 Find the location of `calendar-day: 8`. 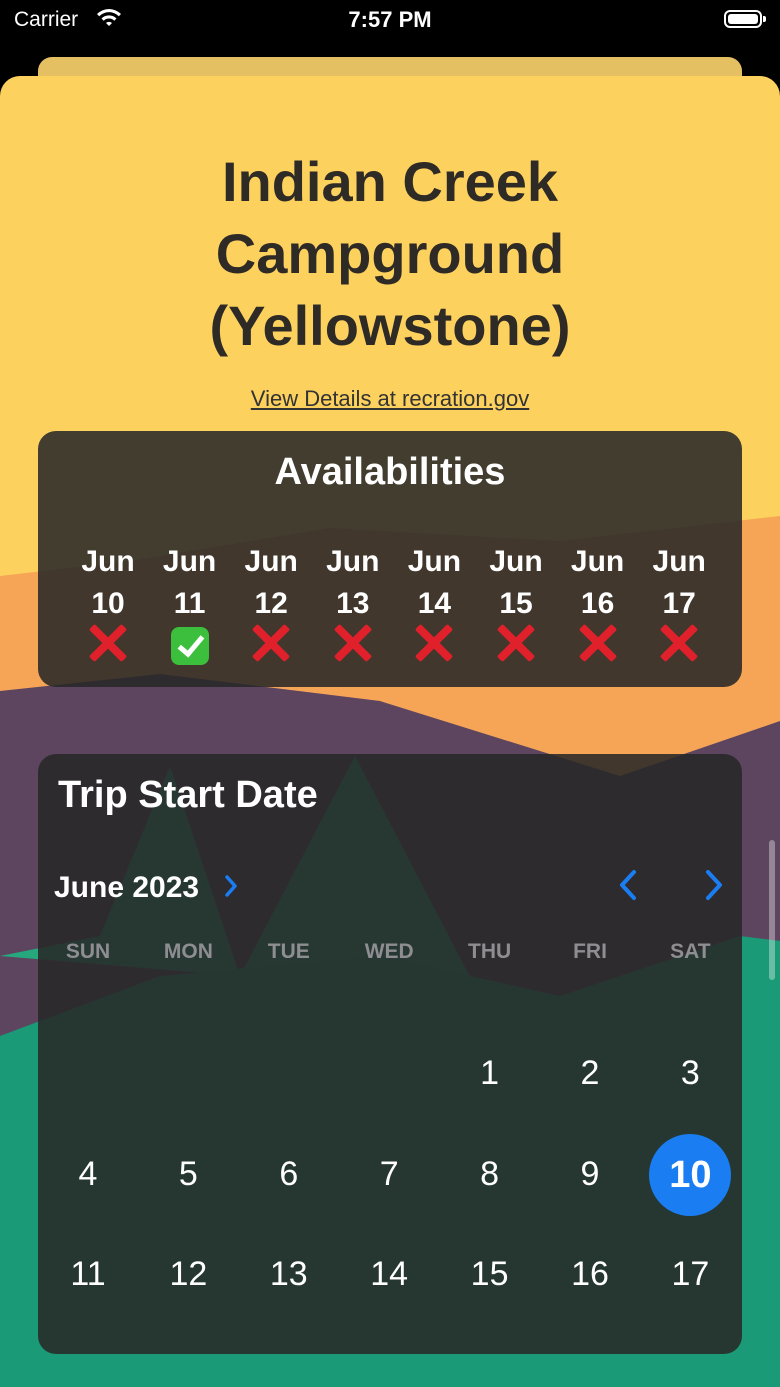

calendar-day: 8 is located at coordinates (490, 1174).